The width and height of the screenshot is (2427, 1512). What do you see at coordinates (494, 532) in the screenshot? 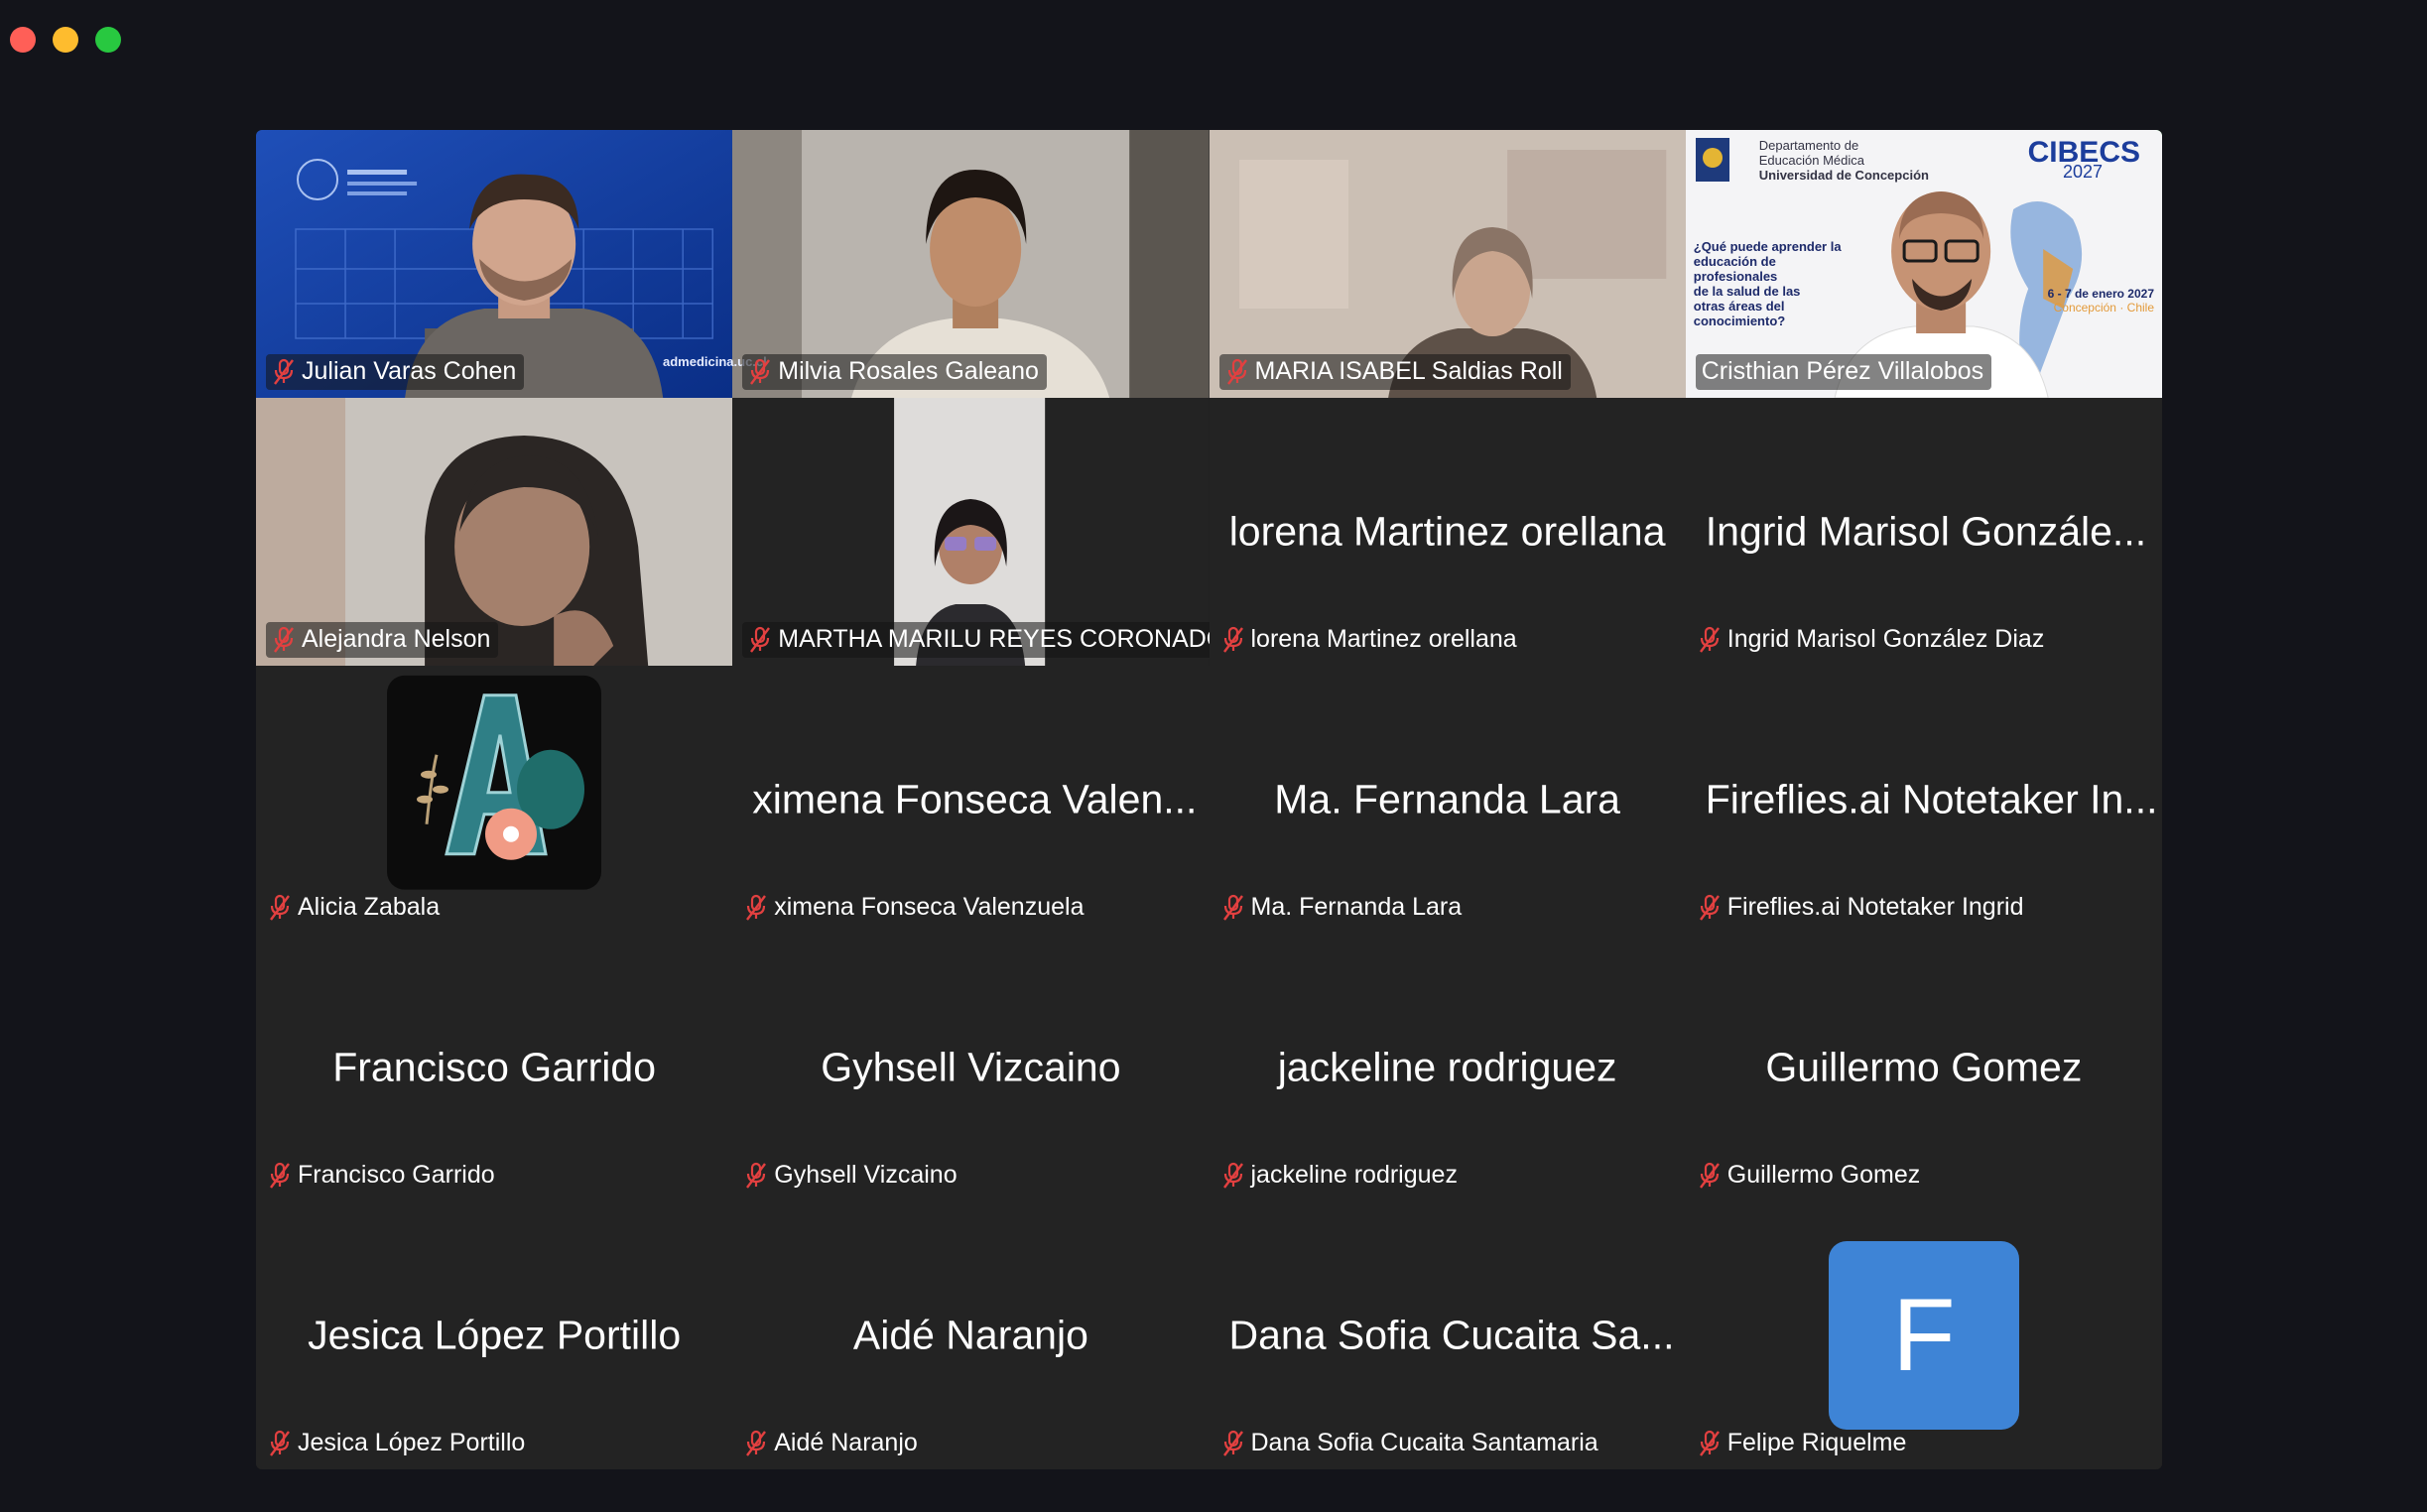
I see `participant-tile-alejandra-nelson: Alejandra Nelson` at bounding box center [494, 532].